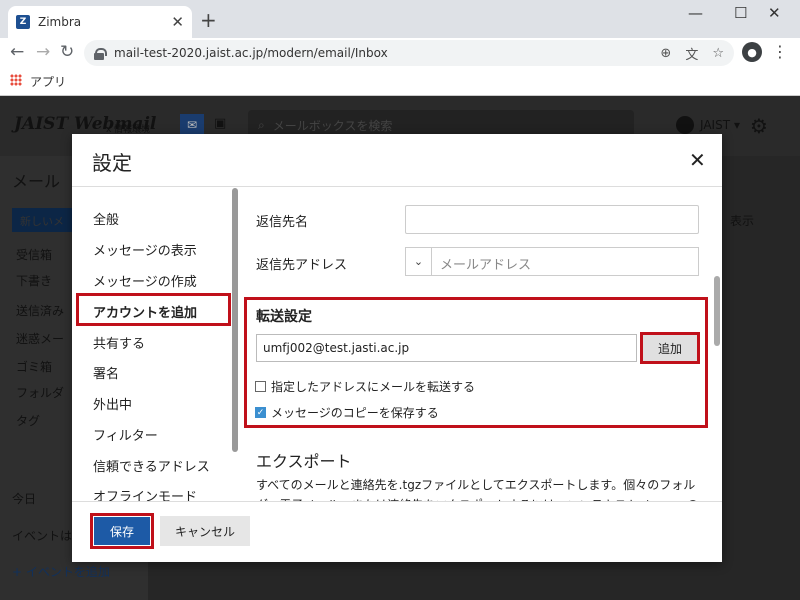 This screenshot has height=600, width=800. I want to click on chevron-down-icon: ▾, so click(737, 125).